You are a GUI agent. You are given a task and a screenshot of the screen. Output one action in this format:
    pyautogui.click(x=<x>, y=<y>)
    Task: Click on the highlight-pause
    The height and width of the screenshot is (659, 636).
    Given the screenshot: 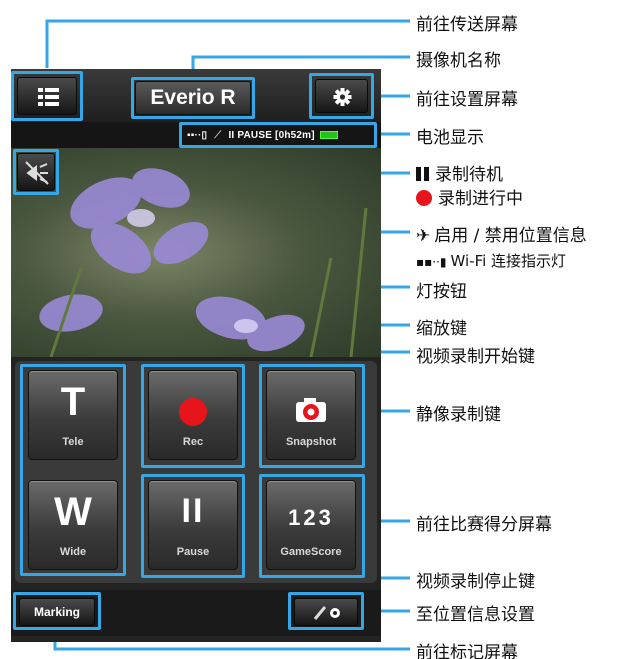 What is the action you would take?
    pyautogui.click(x=193, y=526)
    